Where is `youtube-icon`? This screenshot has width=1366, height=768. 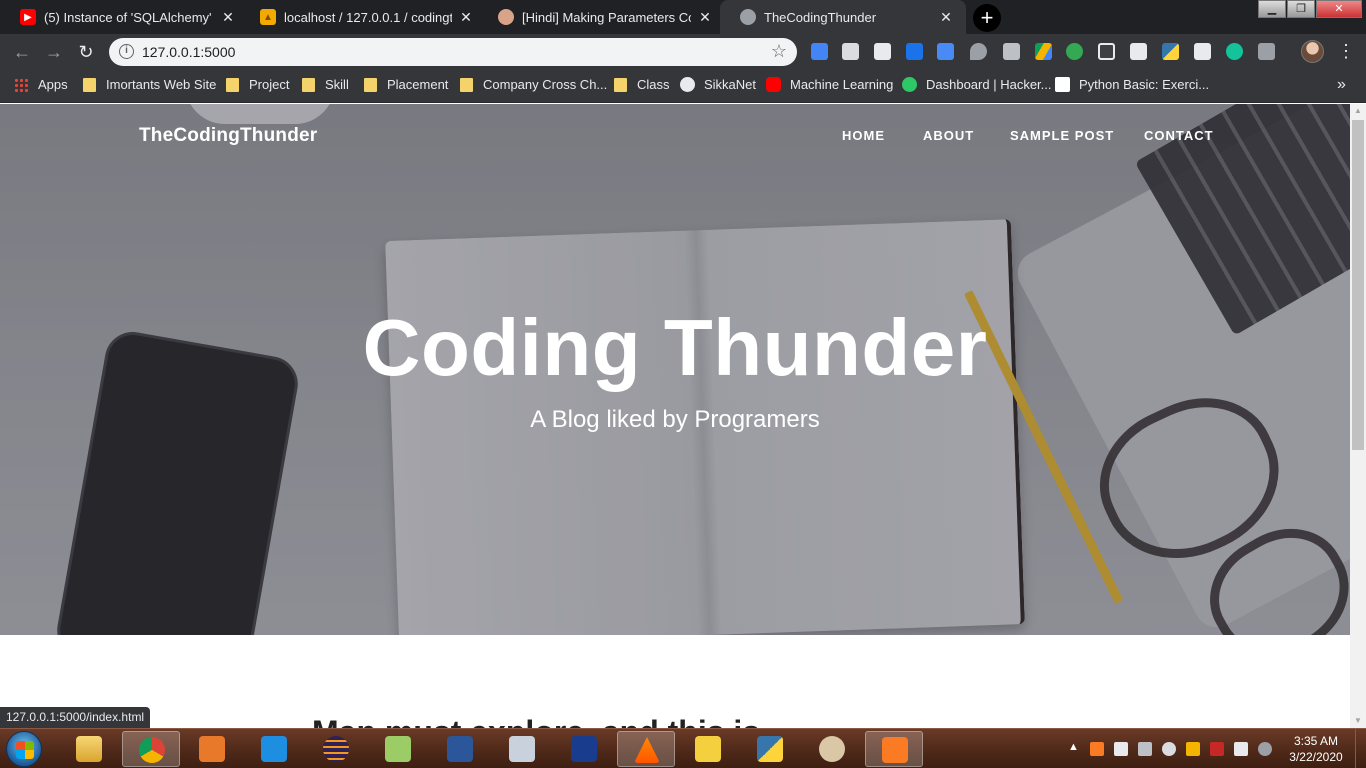 youtube-icon is located at coordinates (773, 84).